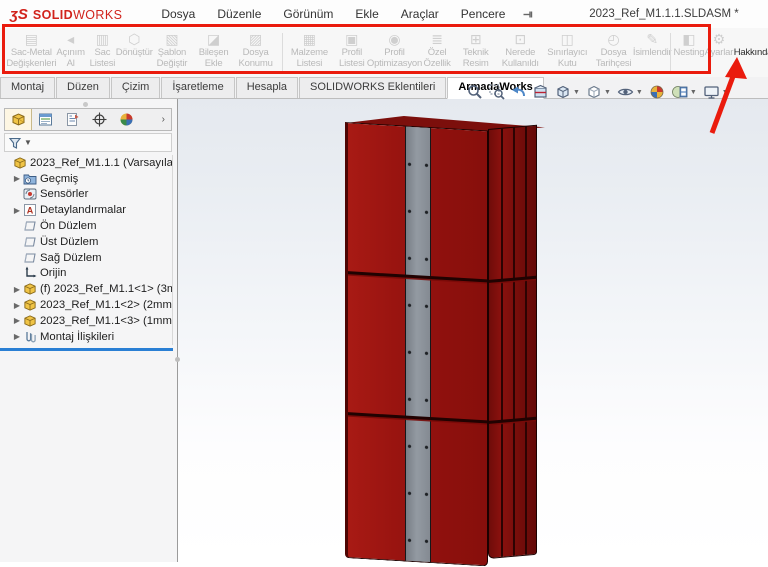  Describe the element at coordinates (28, 142) in the screenshot. I see `filter-dropdown-caret-icon: ▼` at that location.